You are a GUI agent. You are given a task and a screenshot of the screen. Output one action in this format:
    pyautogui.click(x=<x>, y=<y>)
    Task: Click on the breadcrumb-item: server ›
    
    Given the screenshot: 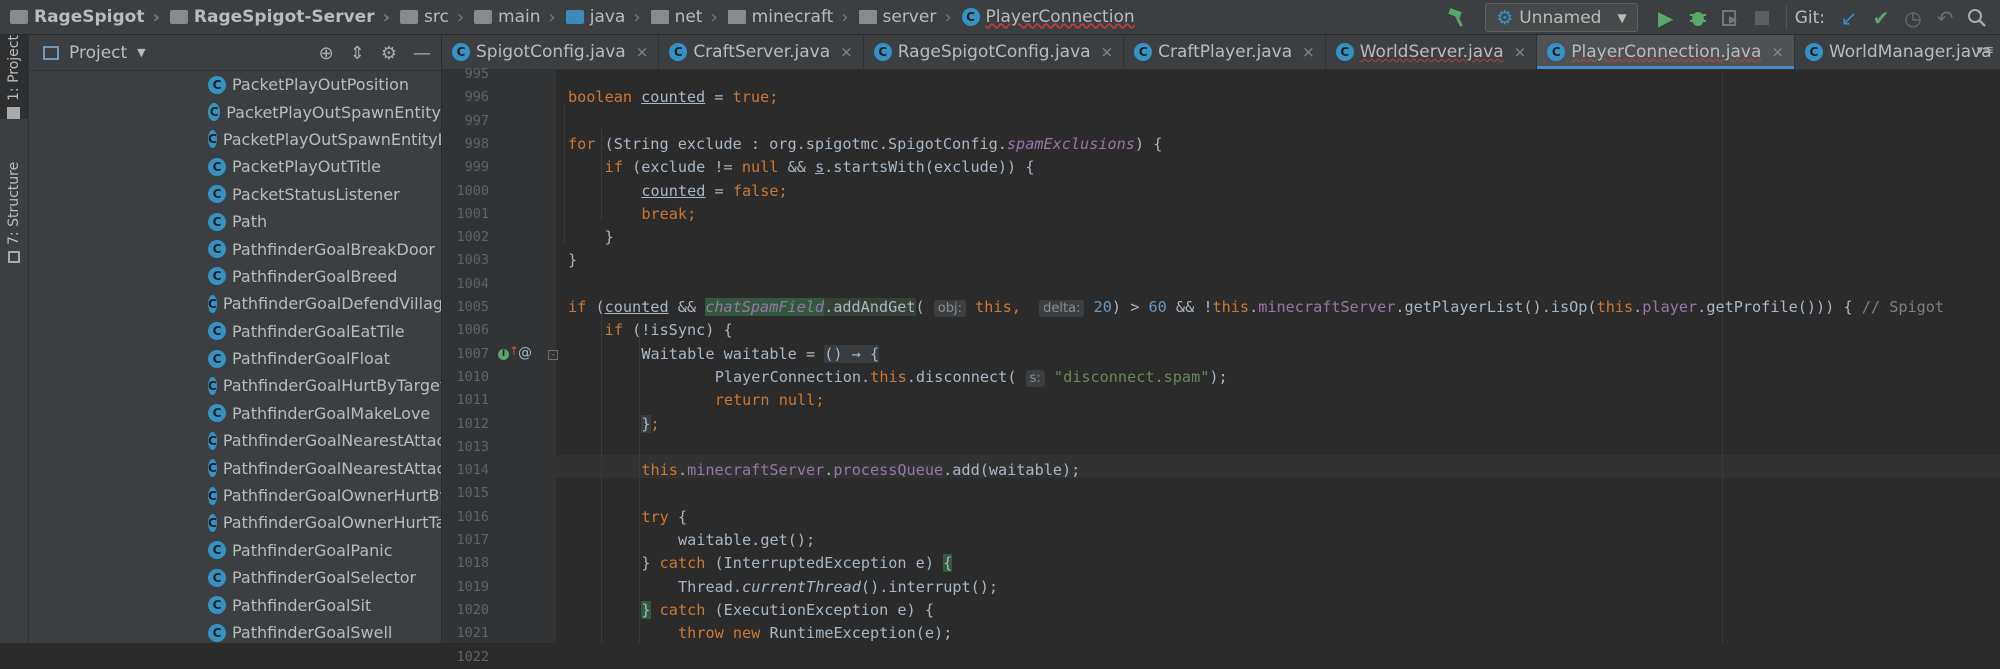 What is the action you would take?
    pyautogui.click(x=900, y=17)
    